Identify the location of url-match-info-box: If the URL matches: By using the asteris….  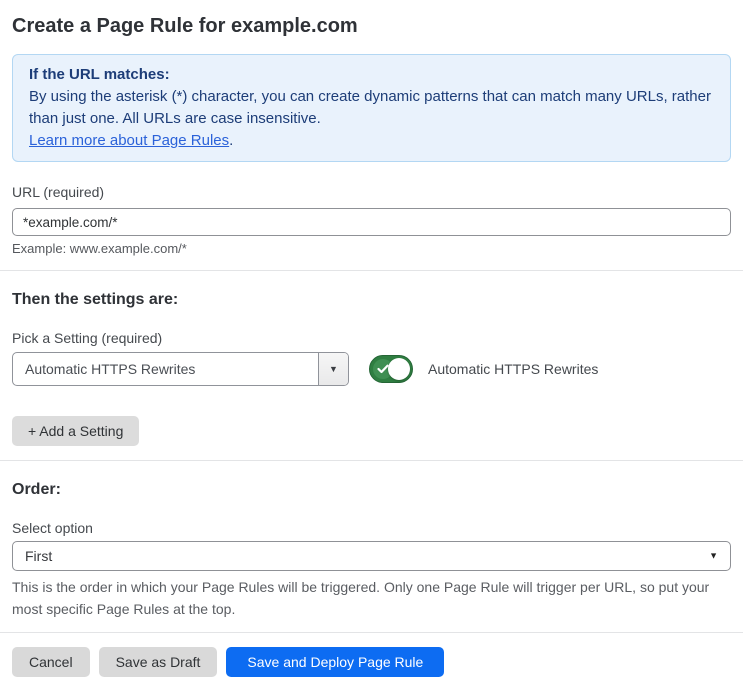
(371, 108).